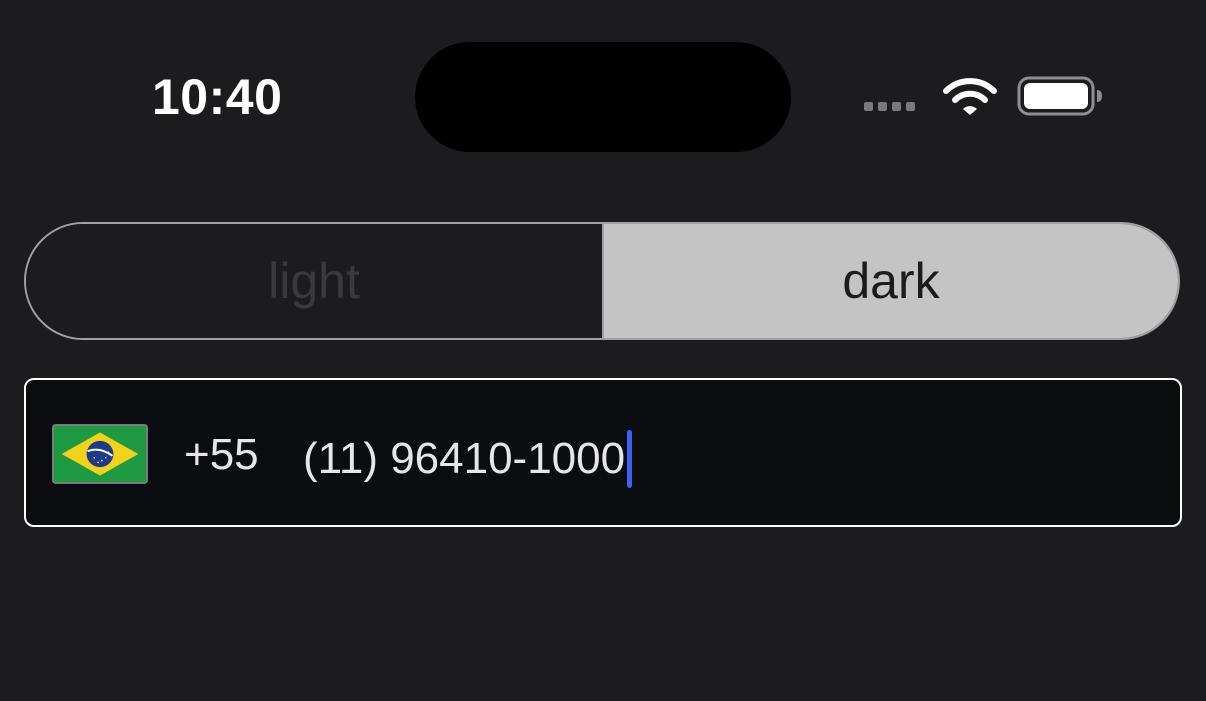 The height and width of the screenshot is (701, 1206). Describe the element at coordinates (630, 459) in the screenshot. I see `text-caret` at that location.